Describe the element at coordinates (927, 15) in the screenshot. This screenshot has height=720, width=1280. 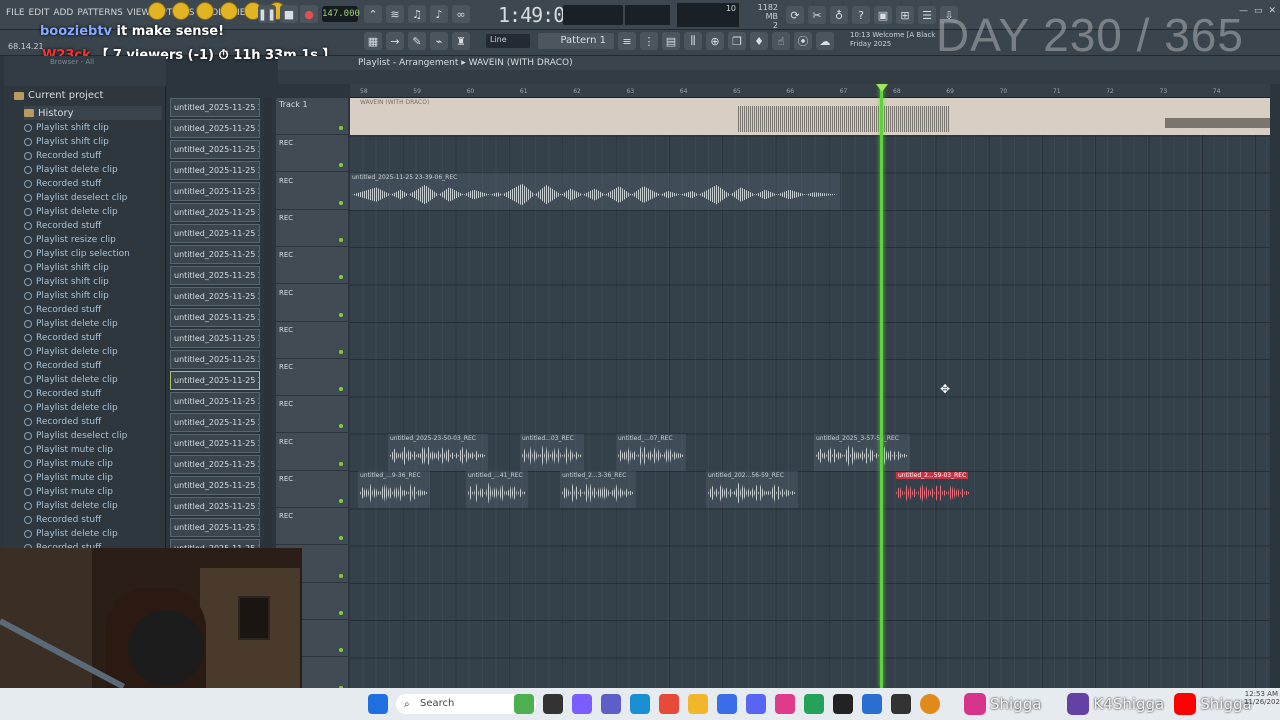
I see `chat-icon: ☰` at that location.